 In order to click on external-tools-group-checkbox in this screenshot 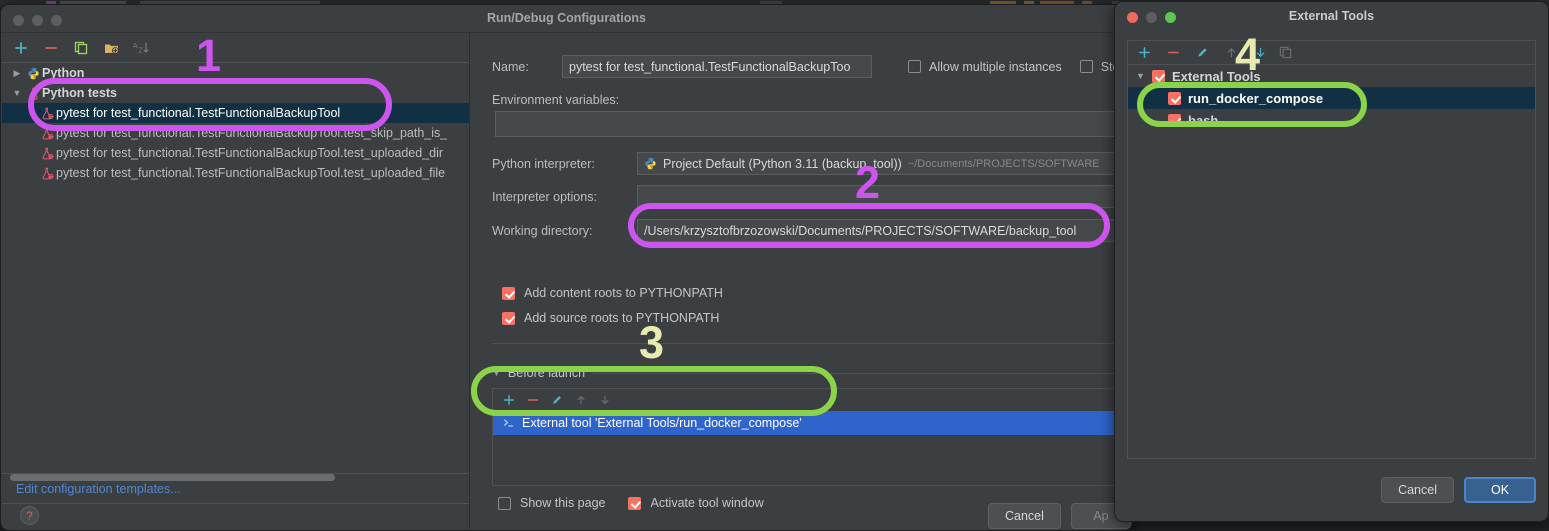, I will do `click(1158, 76)`.